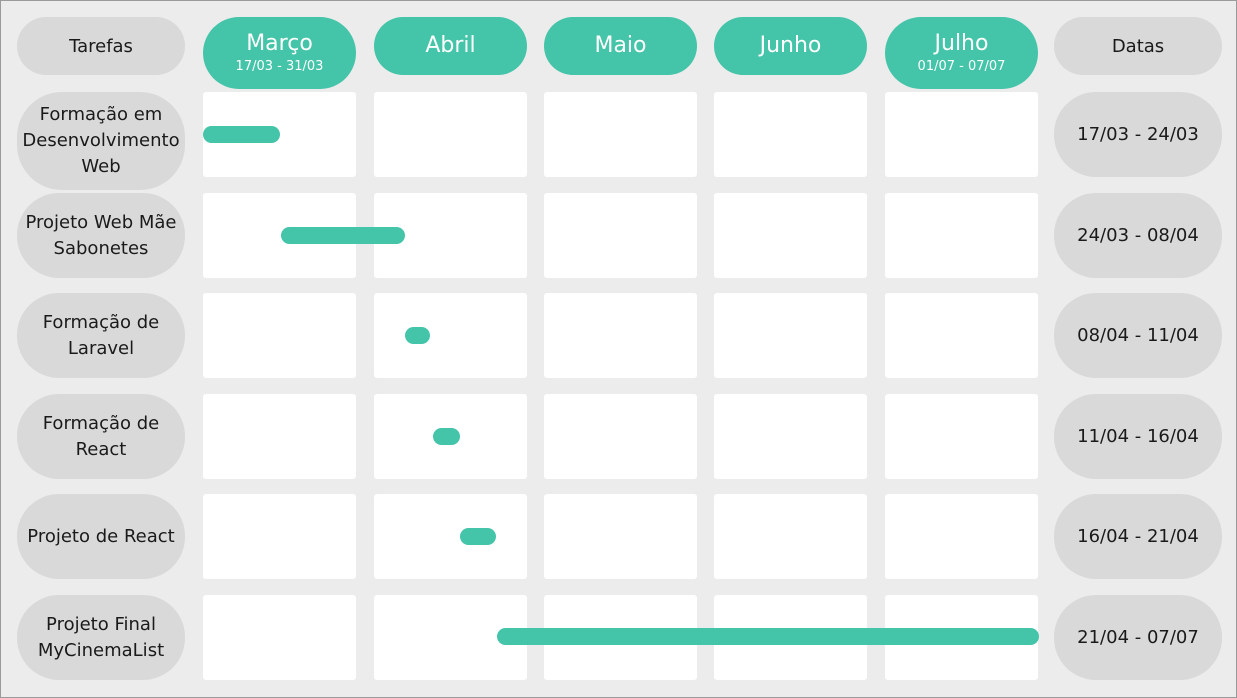  Describe the element at coordinates (101, 436) in the screenshot. I see `task-label: Formação de React` at that location.